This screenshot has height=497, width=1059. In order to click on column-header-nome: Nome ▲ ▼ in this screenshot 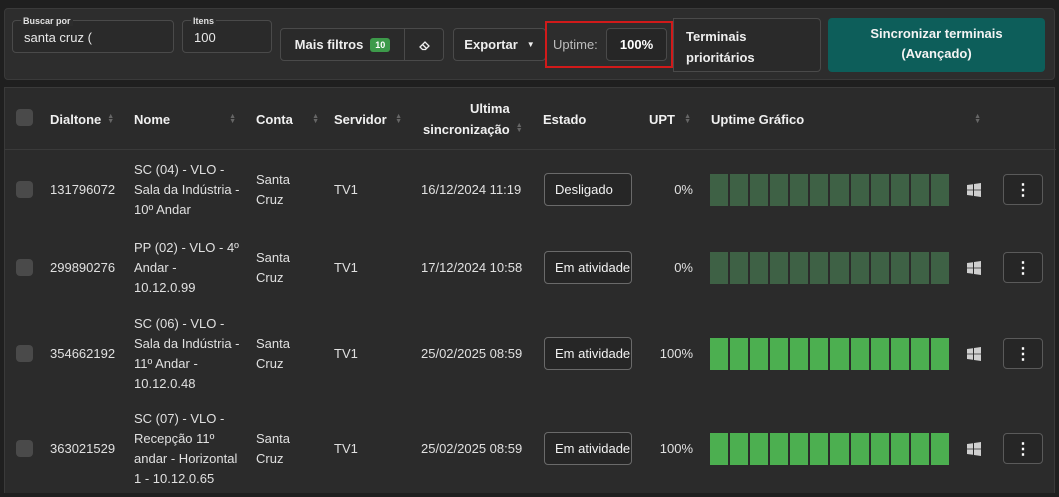, I will do `click(185, 119)`.